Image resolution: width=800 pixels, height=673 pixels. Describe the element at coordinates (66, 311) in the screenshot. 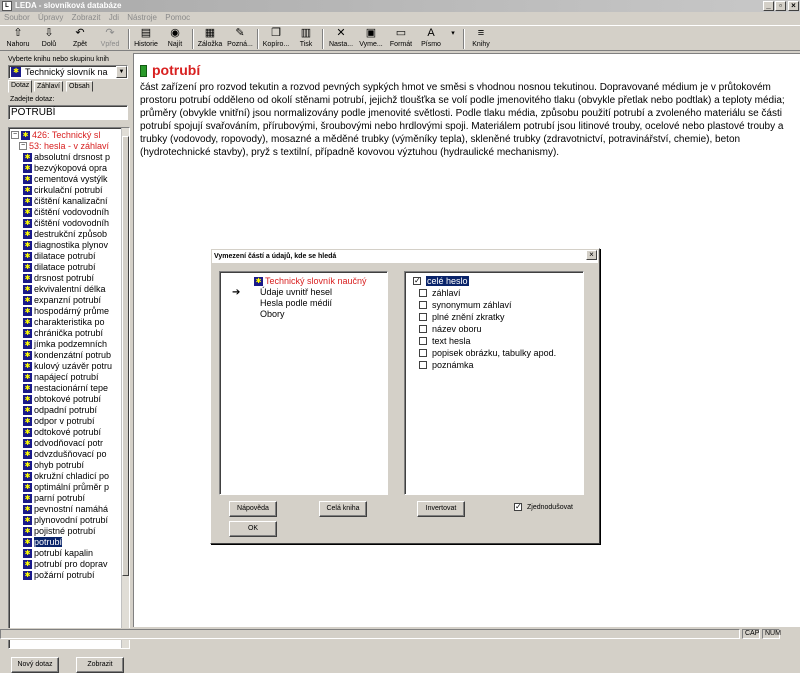

I see `tree-item: ✱ hospodárný průme` at that location.